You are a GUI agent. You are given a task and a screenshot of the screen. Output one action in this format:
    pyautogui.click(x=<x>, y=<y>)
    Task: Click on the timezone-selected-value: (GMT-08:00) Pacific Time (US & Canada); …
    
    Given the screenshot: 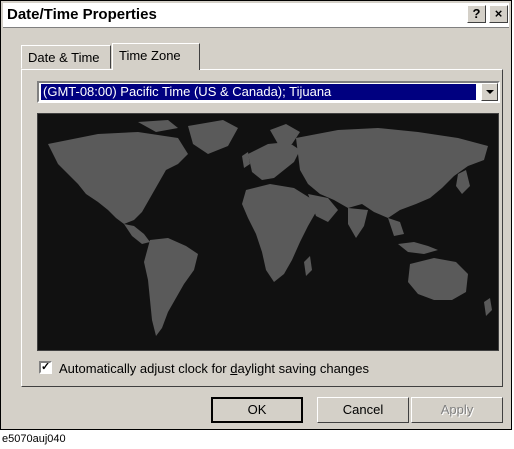 What is the action you would take?
    pyautogui.click(x=258, y=92)
    